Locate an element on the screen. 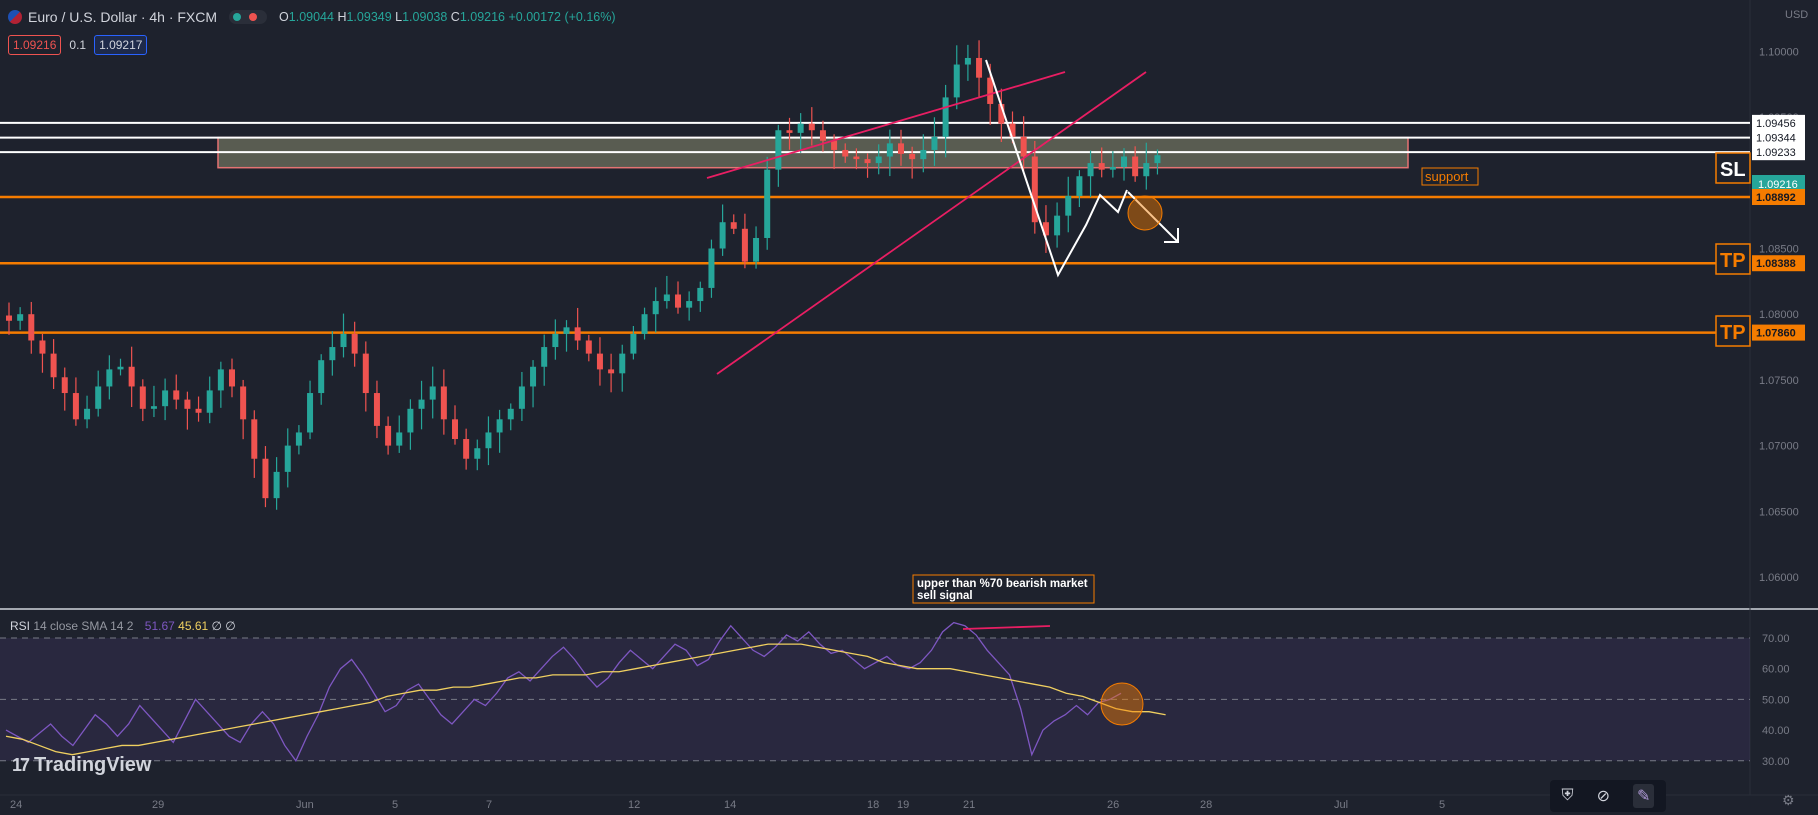  sl-label: SL is located at coordinates (1733, 170).